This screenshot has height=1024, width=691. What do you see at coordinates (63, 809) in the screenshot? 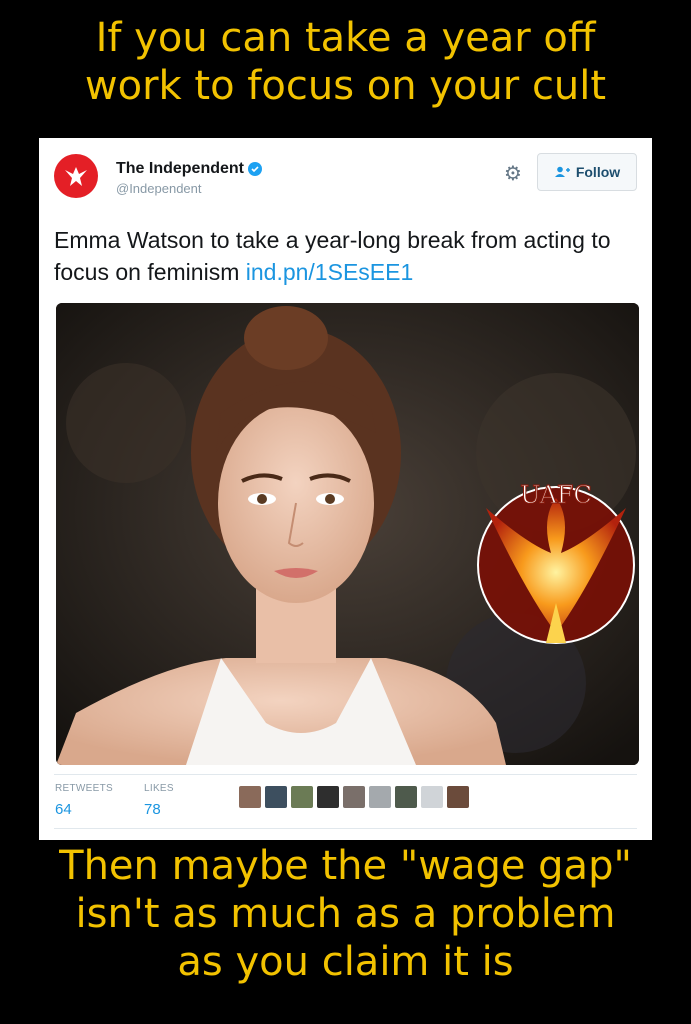
I see `retweets-count: 64` at bounding box center [63, 809].